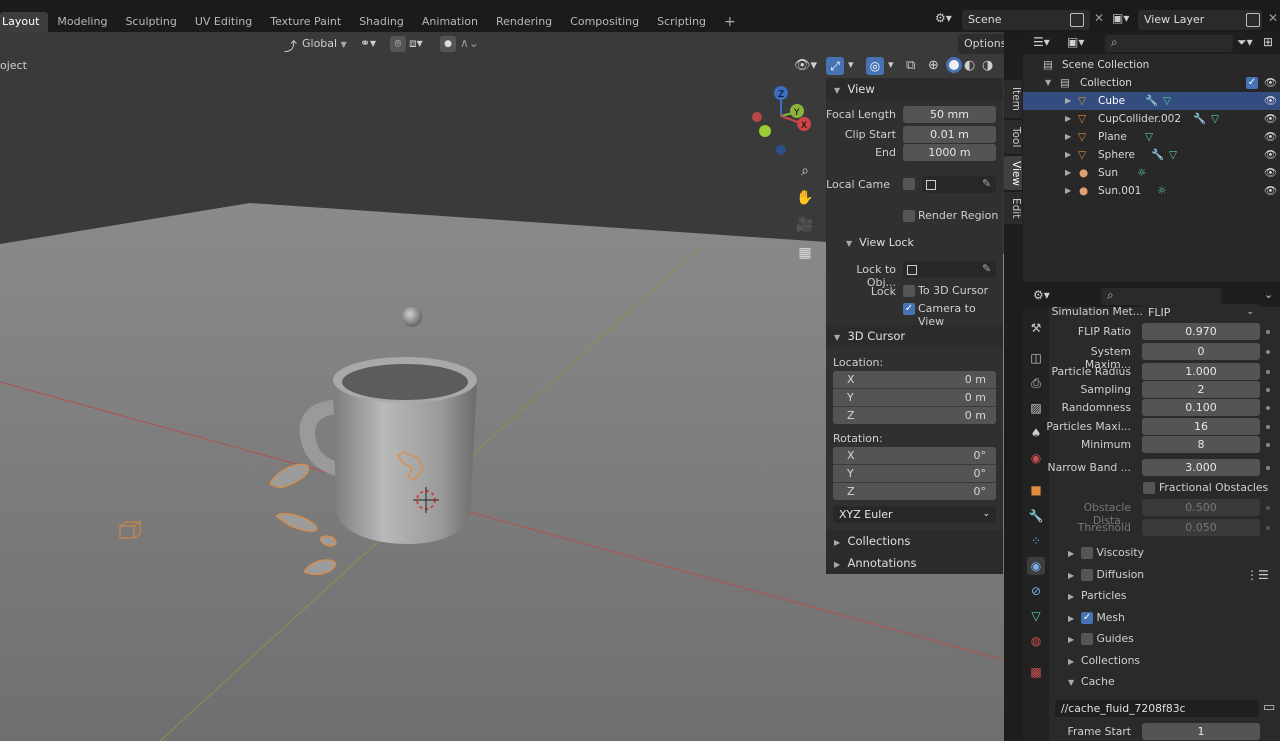 The width and height of the screenshot is (1280, 741). Describe the element at coordinates (914, 514) in the screenshot. I see `rotation-mode-dropdown: XYZ Euler ⌄` at that location.